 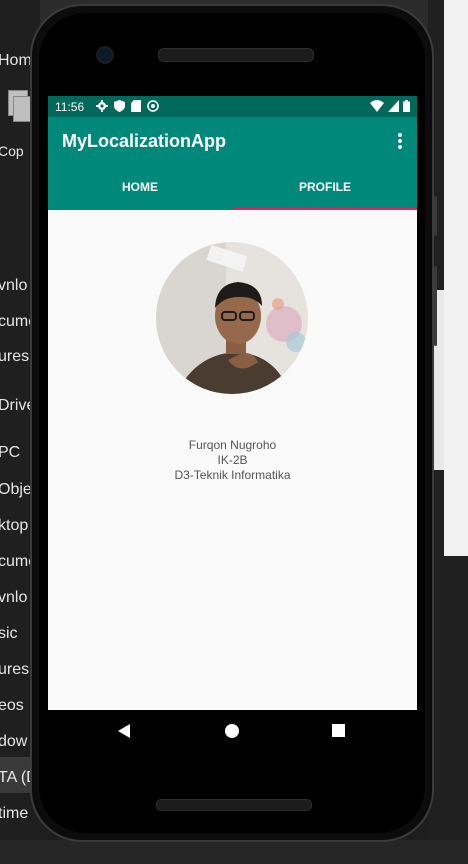 I want to click on copy-label: Cop, so click(x=12, y=151).